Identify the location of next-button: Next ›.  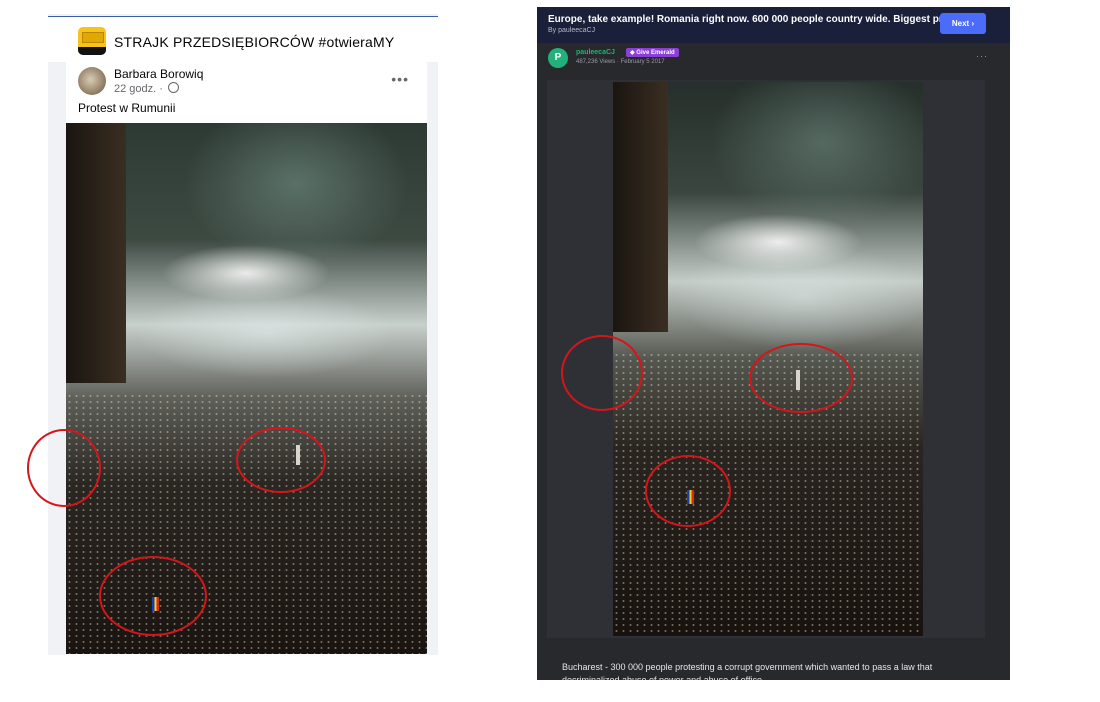
(963, 23).